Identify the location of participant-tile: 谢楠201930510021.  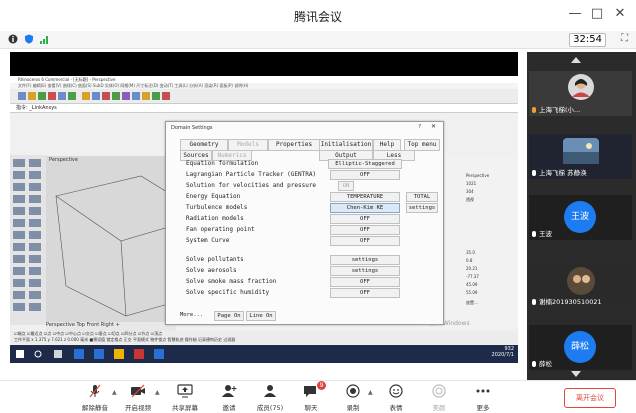
(580, 285).